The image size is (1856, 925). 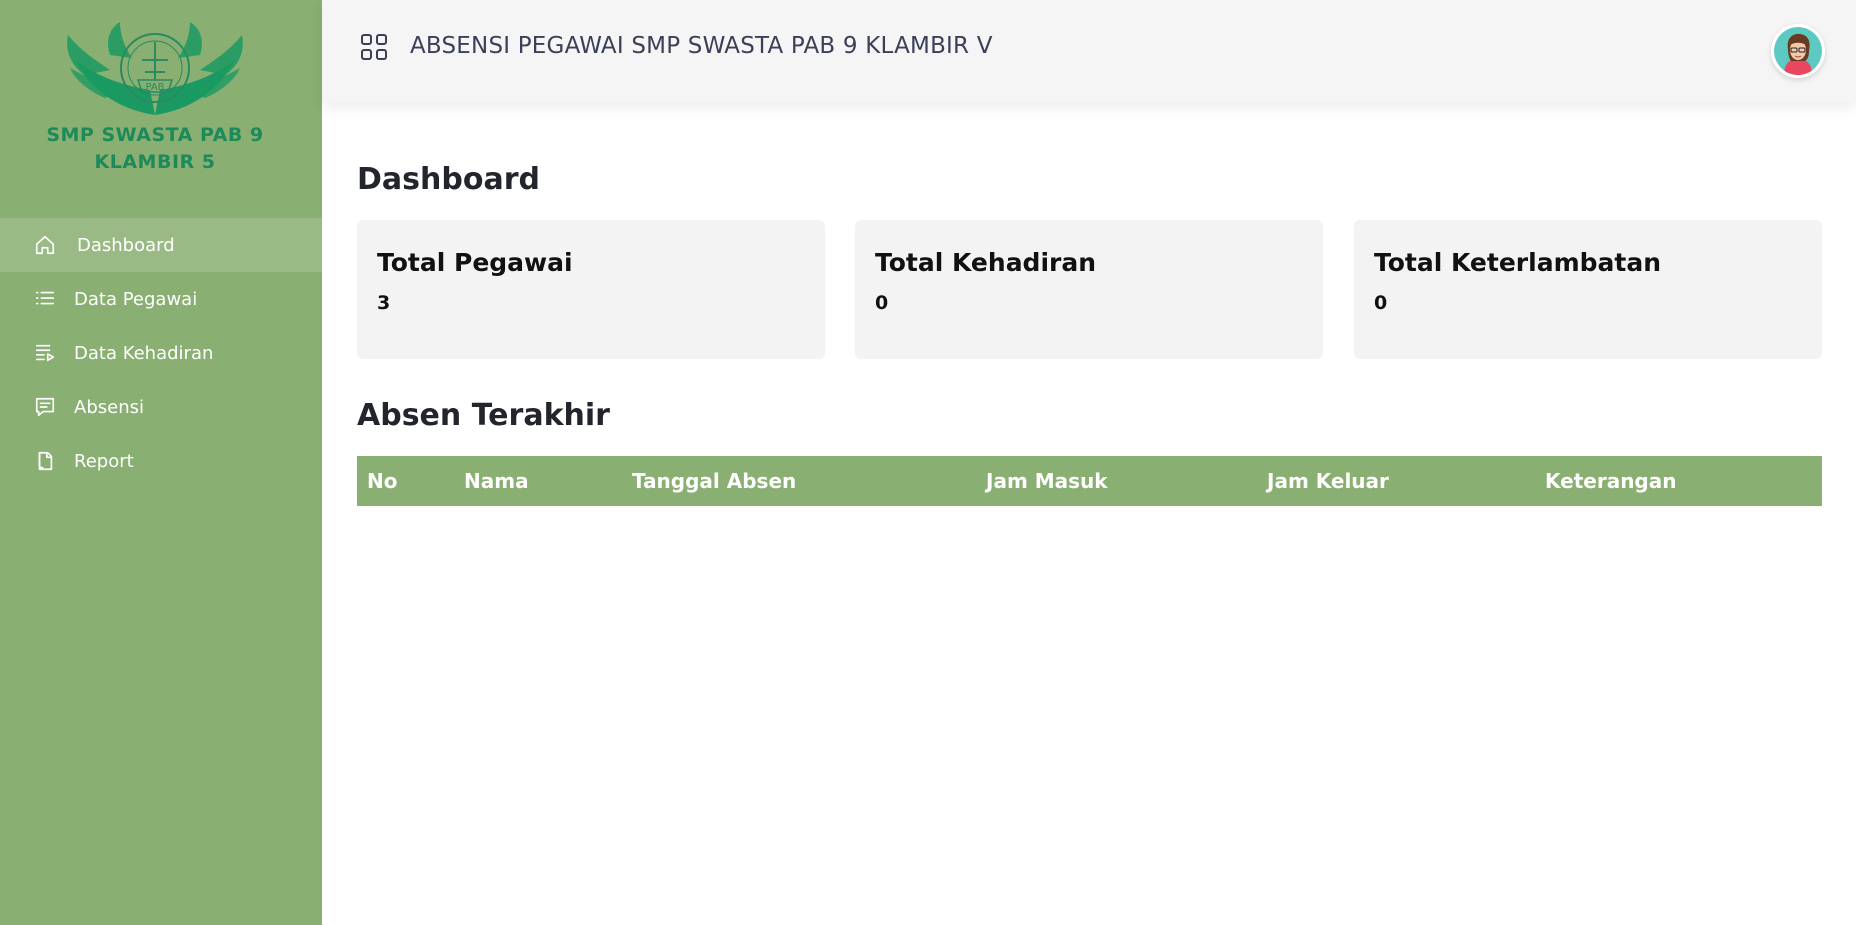 I want to click on sidebar-item-data-pegawai: Data Pegawai, so click(x=161, y=299).